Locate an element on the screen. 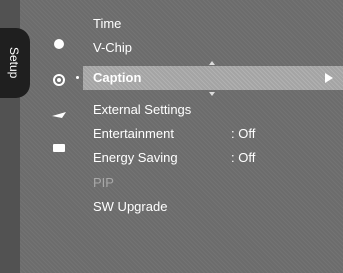 The width and height of the screenshot is (343, 273). menu-item-external-settings: External Settings is located at coordinates (142, 110).